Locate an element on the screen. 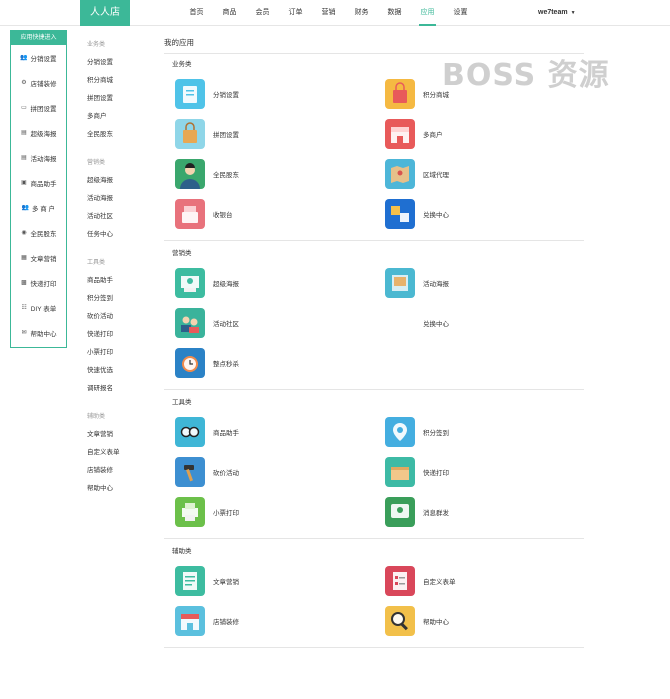 This screenshot has height=699, width=670. app-tile: 拼团设置 is located at coordinates (269, 134).